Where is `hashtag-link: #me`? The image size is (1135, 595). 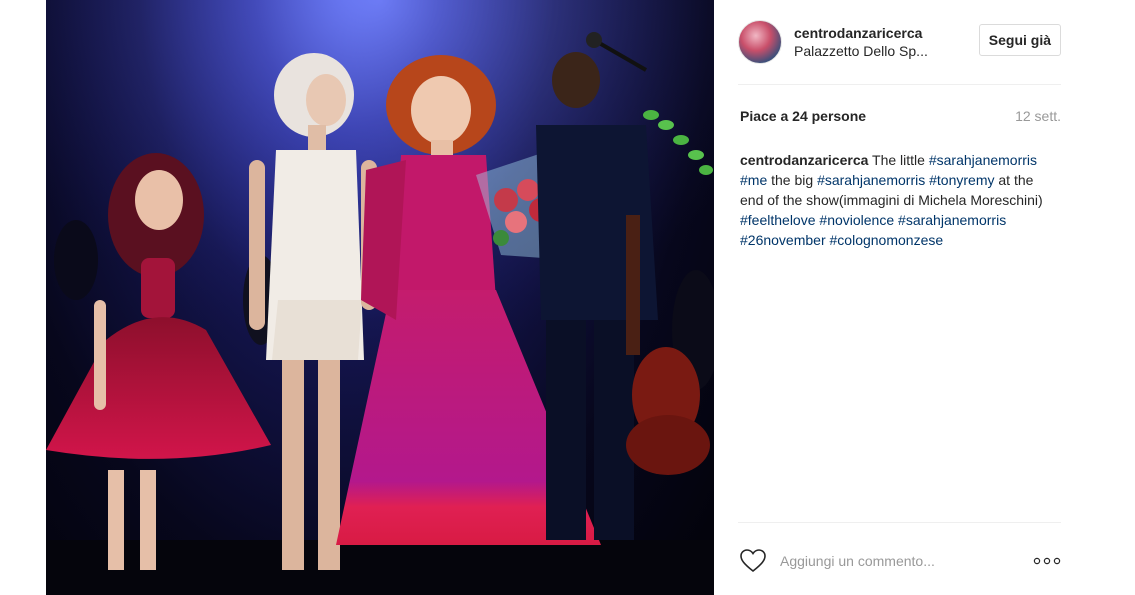 hashtag-link: #me is located at coordinates (753, 180).